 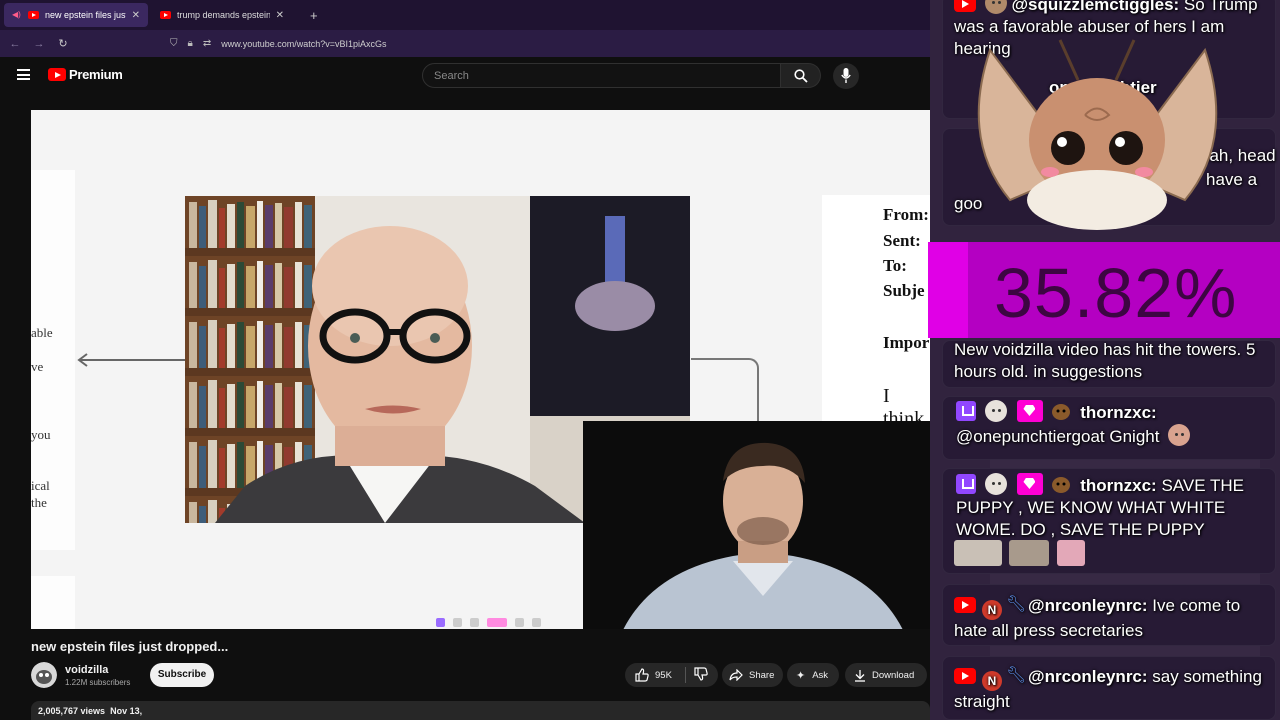 I want to click on thumbs-down-icon, so click(x=701, y=673).